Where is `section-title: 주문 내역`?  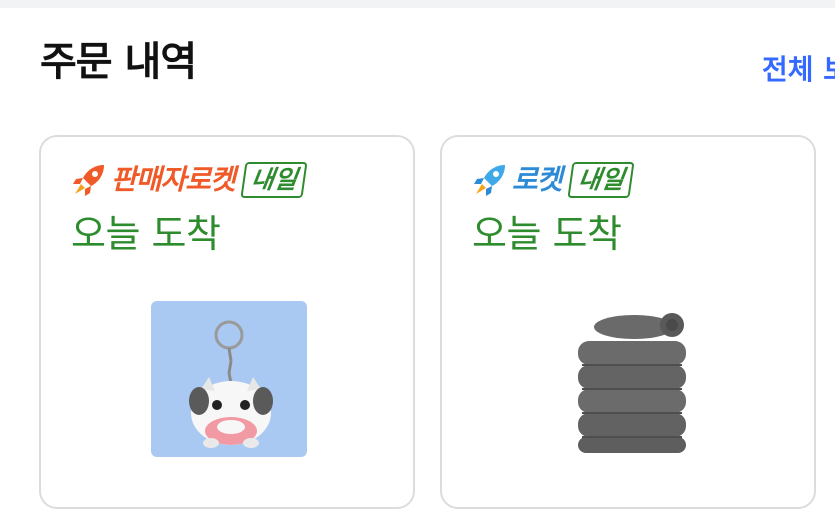
section-title: 주문 내역 is located at coordinates (118, 62).